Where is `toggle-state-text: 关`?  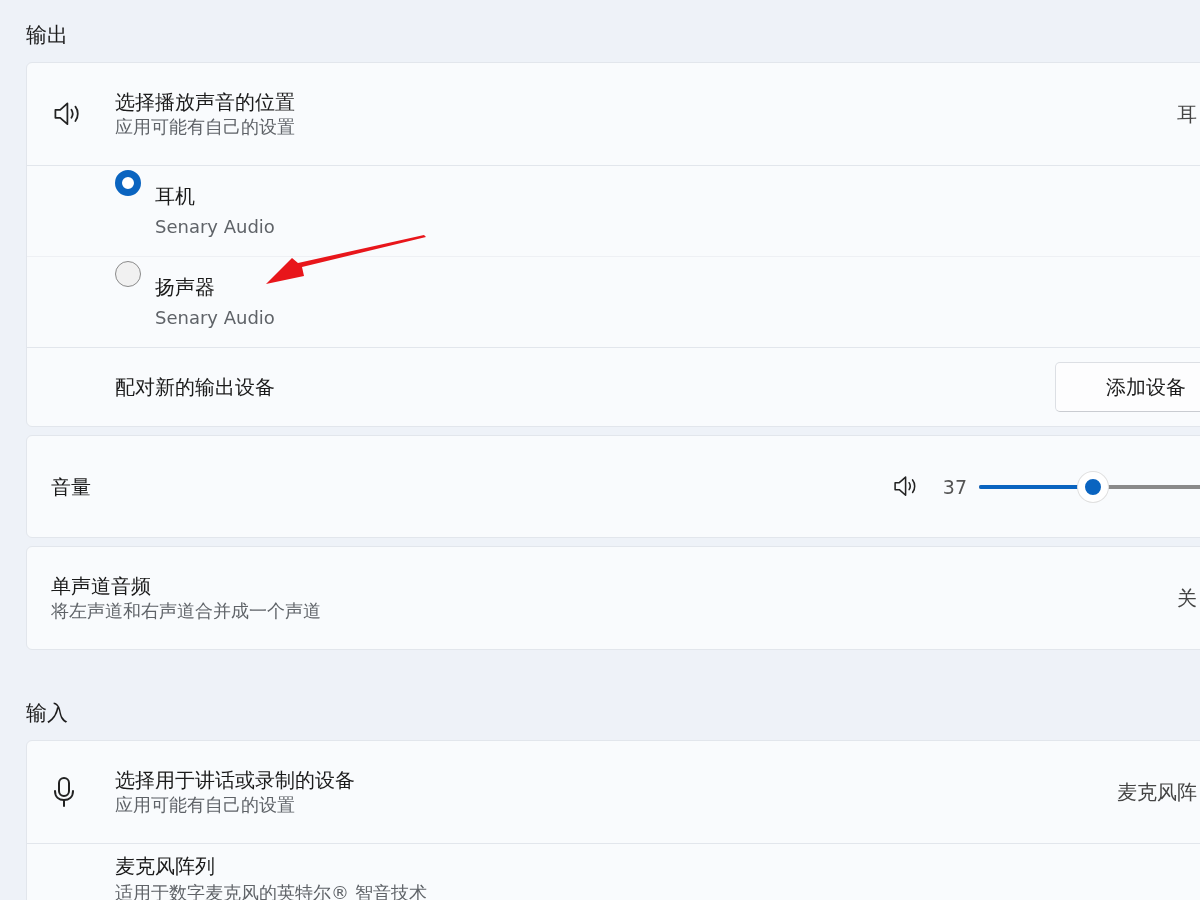
toggle-state-text: 关 is located at coordinates (1187, 598).